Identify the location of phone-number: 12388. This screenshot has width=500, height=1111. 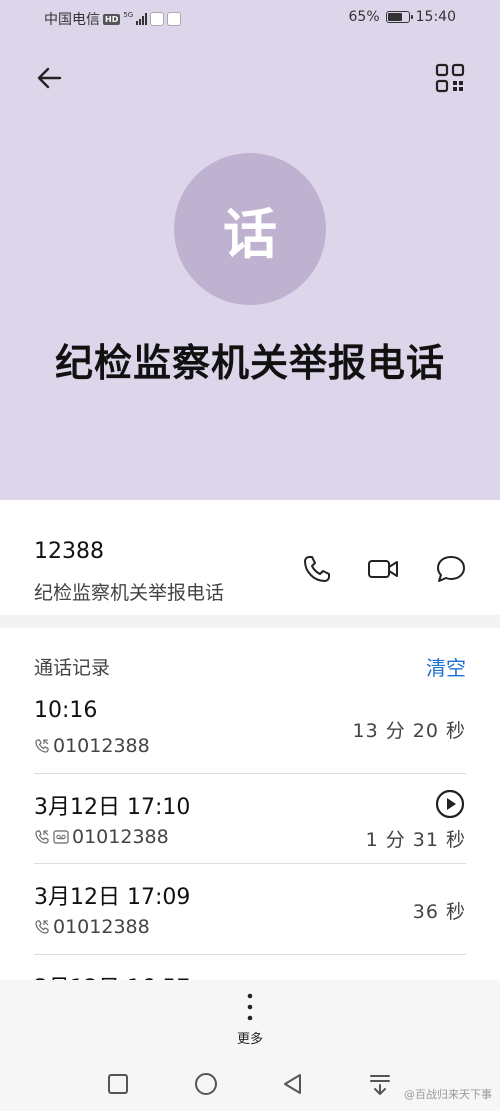
(69, 551).